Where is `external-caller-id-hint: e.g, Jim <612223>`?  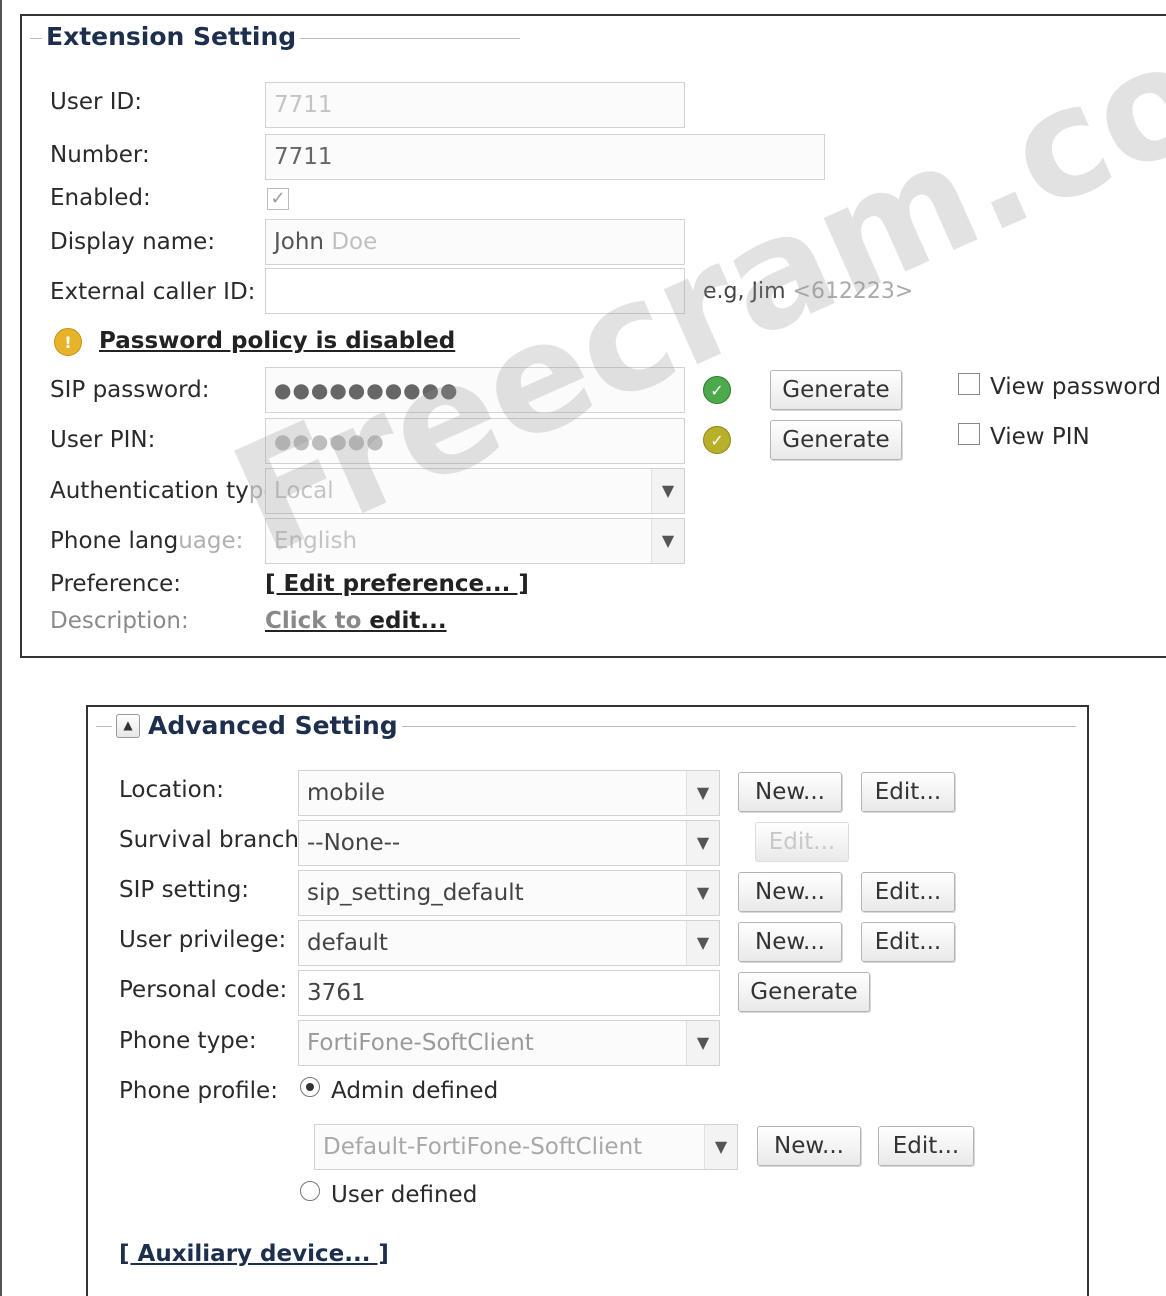 external-caller-id-hint: e.g, Jim <612223> is located at coordinates (808, 292).